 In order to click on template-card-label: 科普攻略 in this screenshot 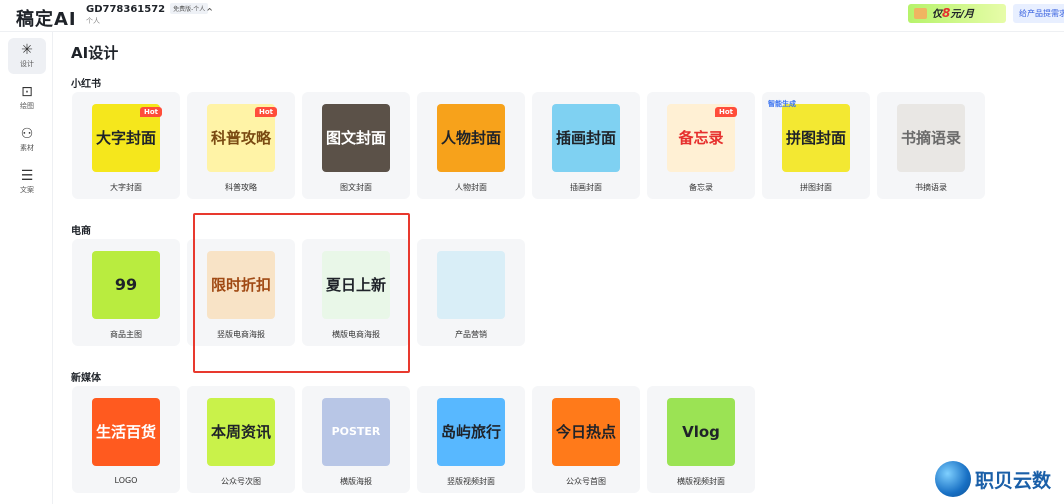, I will do `click(241, 187)`.